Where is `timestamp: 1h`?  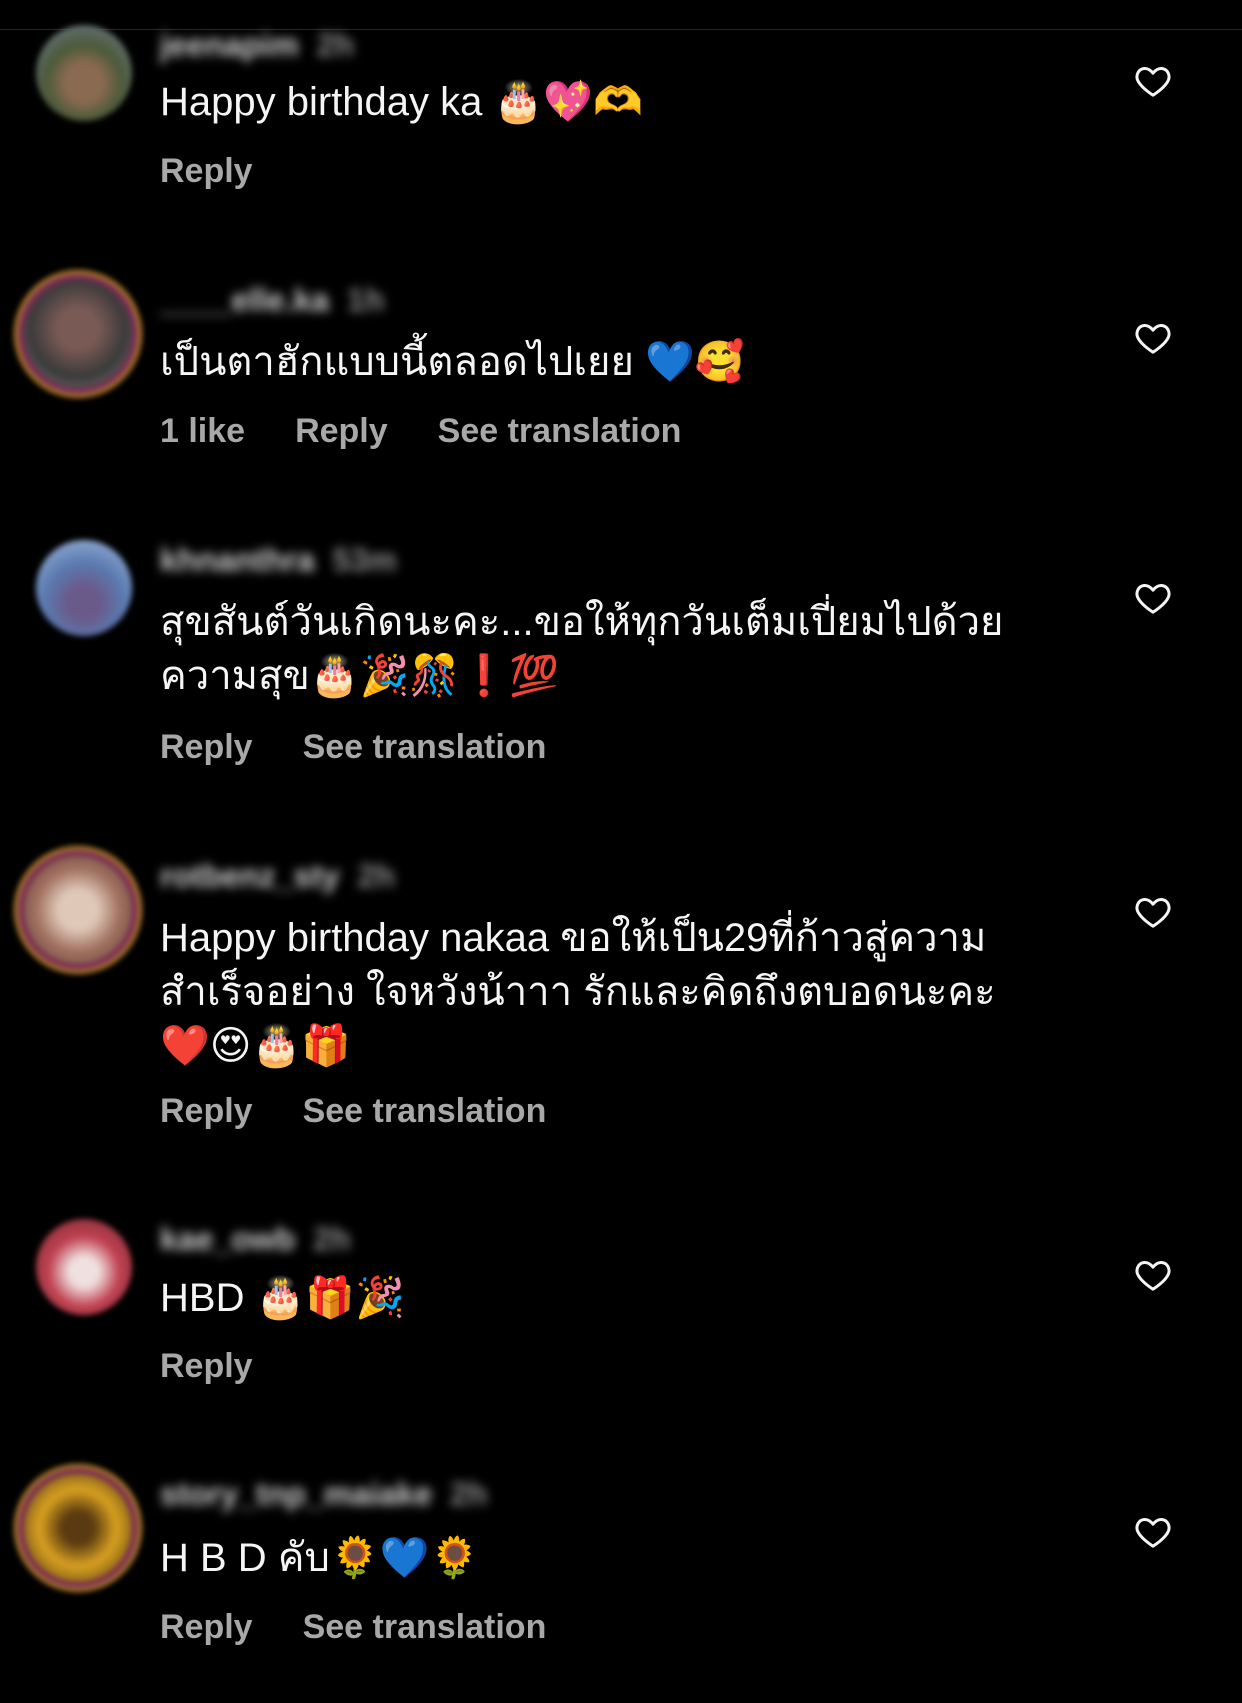
timestamp: 1h is located at coordinates (366, 299).